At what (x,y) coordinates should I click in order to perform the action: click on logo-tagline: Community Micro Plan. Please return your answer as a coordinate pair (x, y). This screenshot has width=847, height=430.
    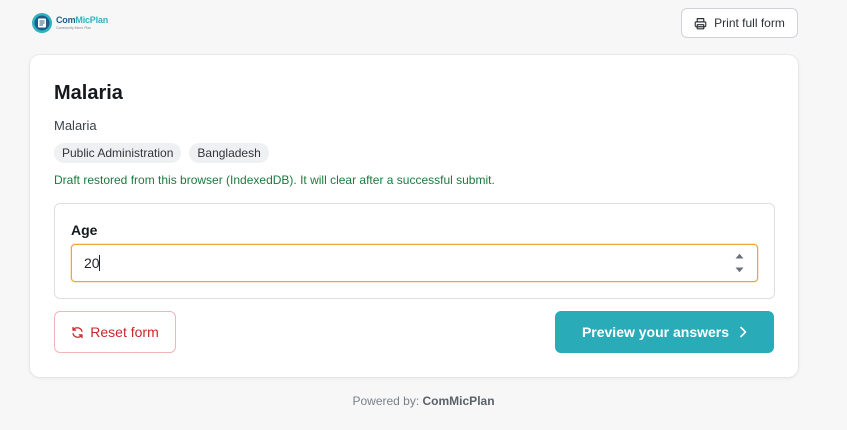
    Looking at the image, I should click on (74, 27).